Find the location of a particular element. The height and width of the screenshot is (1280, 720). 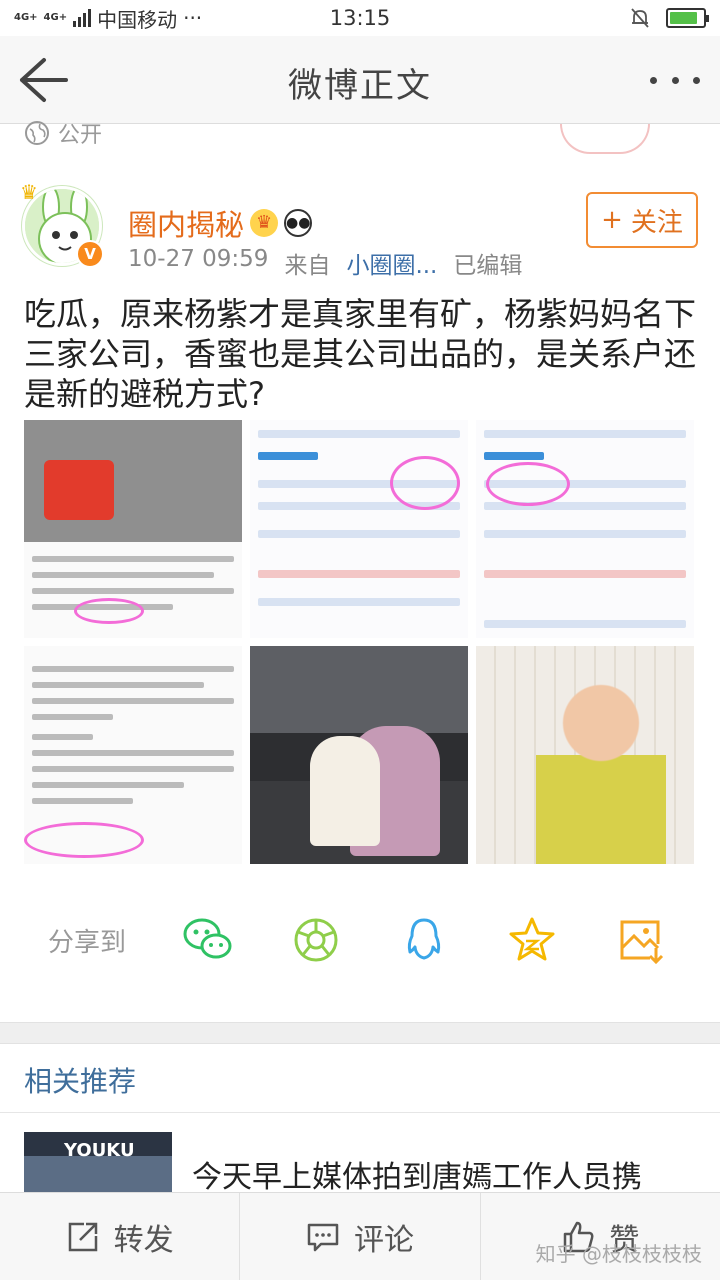

comment-button: 评论 is located at coordinates (360, 1236).